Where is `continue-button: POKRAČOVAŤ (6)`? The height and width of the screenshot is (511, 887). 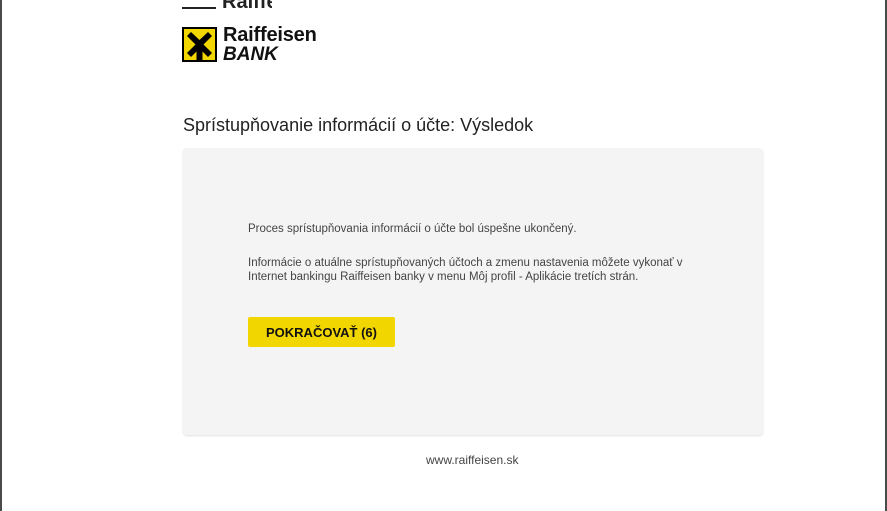
continue-button: POKRAČOVAŤ (6) is located at coordinates (321, 332).